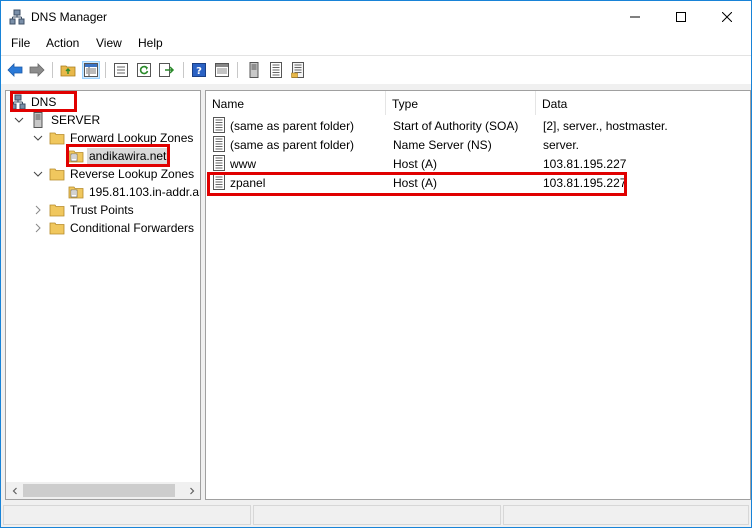 This screenshot has height=528, width=752. What do you see at coordinates (191, 490) in the screenshot?
I see `scroll-right-icon` at bounding box center [191, 490].